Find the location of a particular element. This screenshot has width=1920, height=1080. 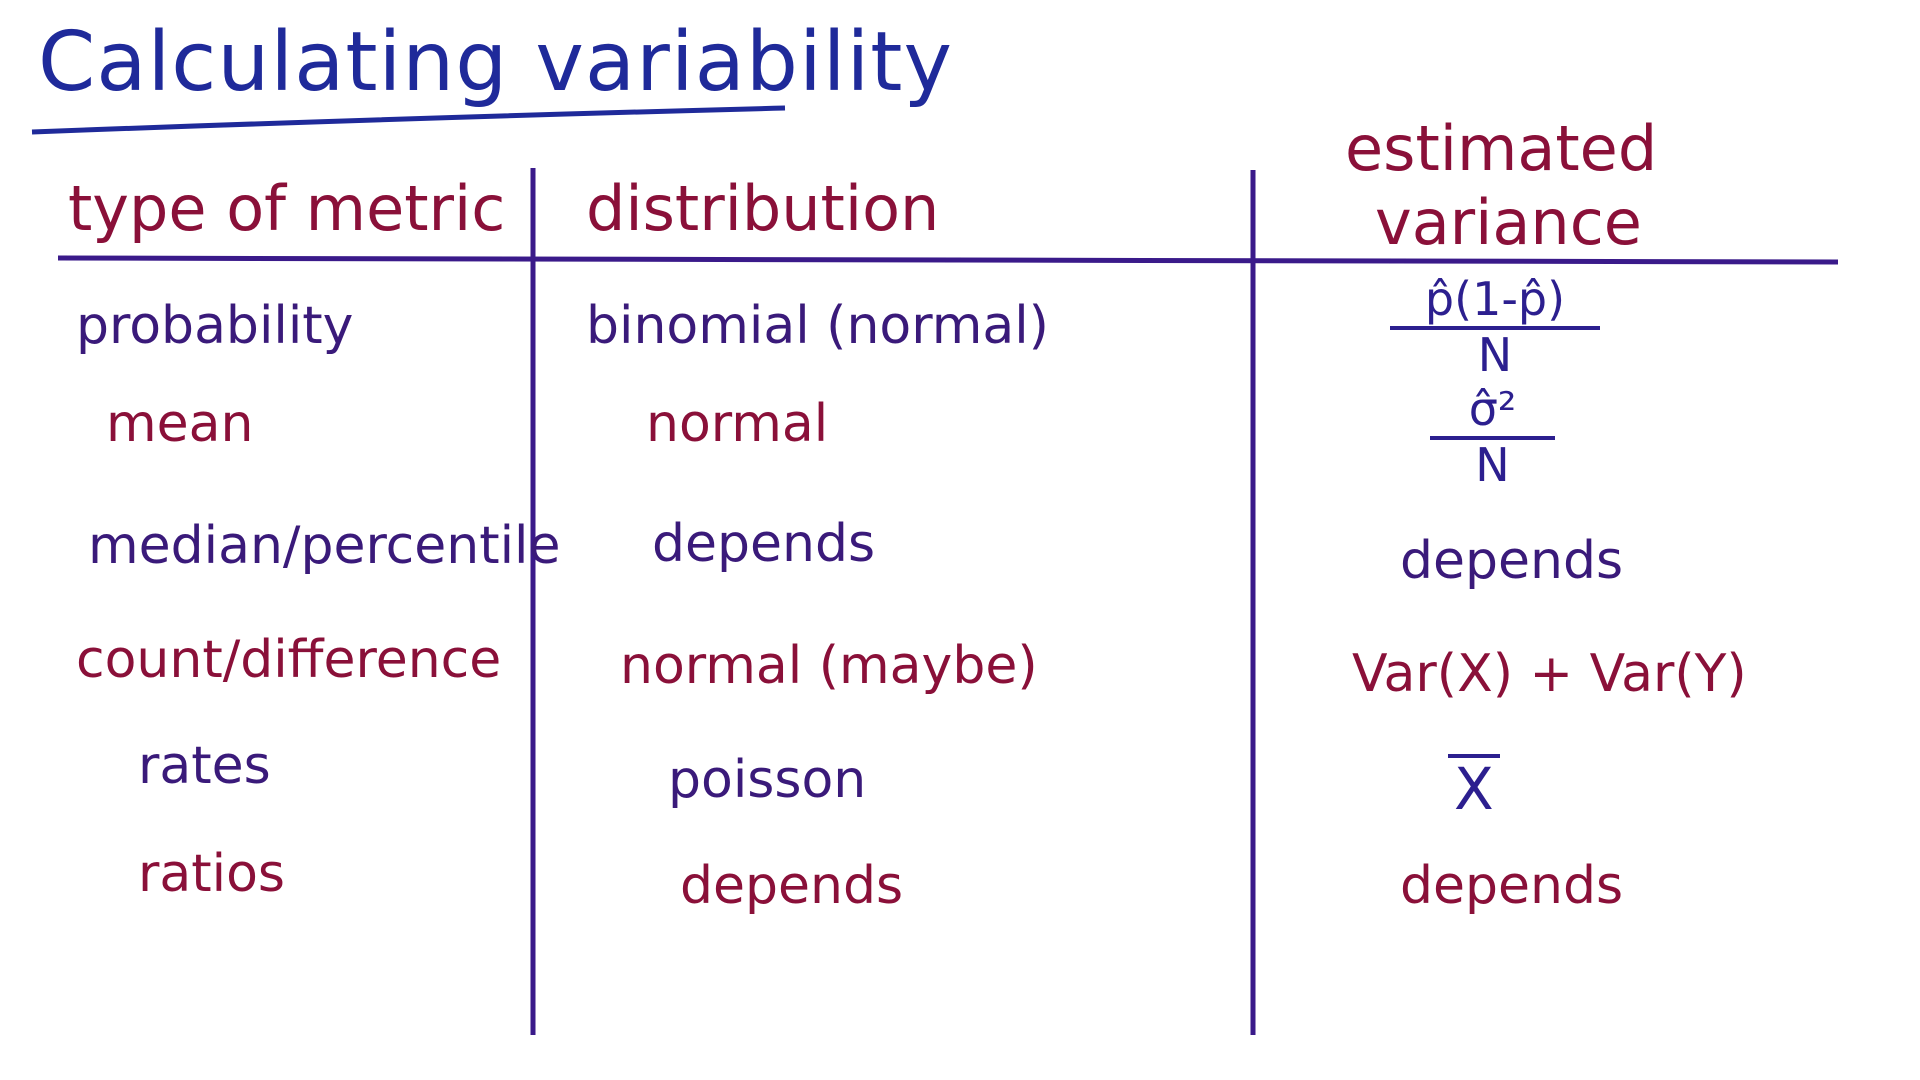

variance-probability-fraction: p̂(1-p̂) N is located at coordinates (1495, 327).